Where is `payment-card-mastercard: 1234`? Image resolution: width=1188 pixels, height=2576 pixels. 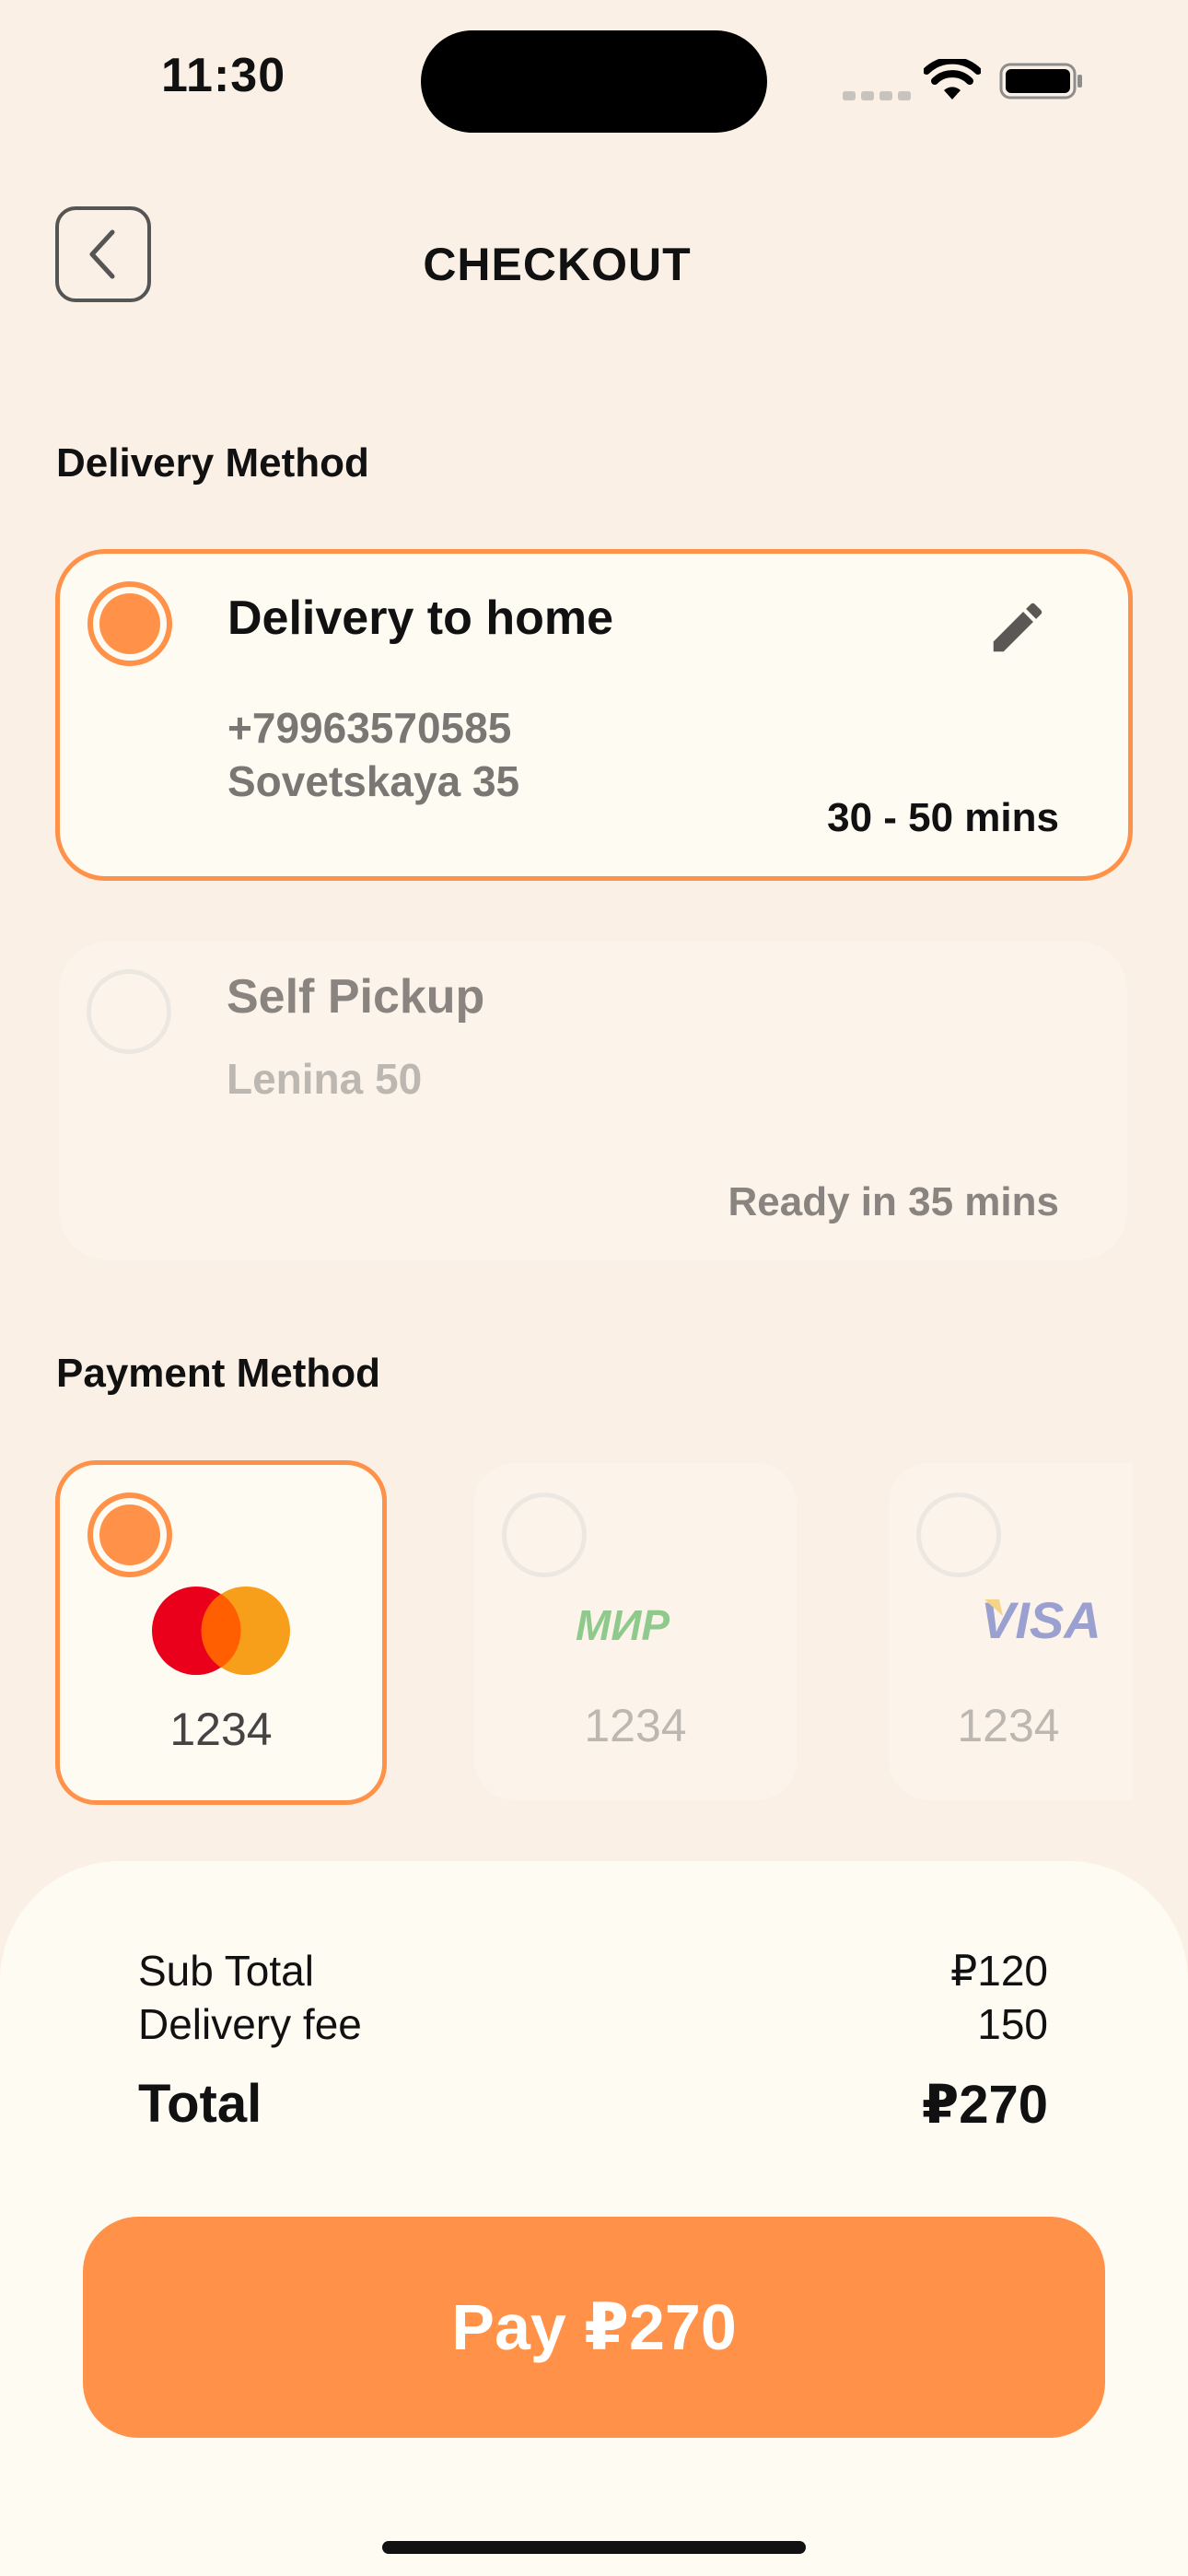 payment-card-mastercard: 1234 is located at coordinates (221, 1632).